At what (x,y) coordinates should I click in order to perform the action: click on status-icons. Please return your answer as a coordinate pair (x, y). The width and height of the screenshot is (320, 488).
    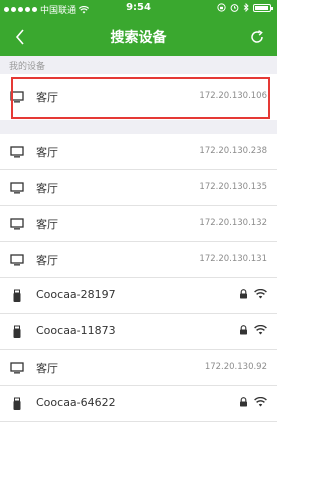
    Looking at the image, I should click on (245, 7).